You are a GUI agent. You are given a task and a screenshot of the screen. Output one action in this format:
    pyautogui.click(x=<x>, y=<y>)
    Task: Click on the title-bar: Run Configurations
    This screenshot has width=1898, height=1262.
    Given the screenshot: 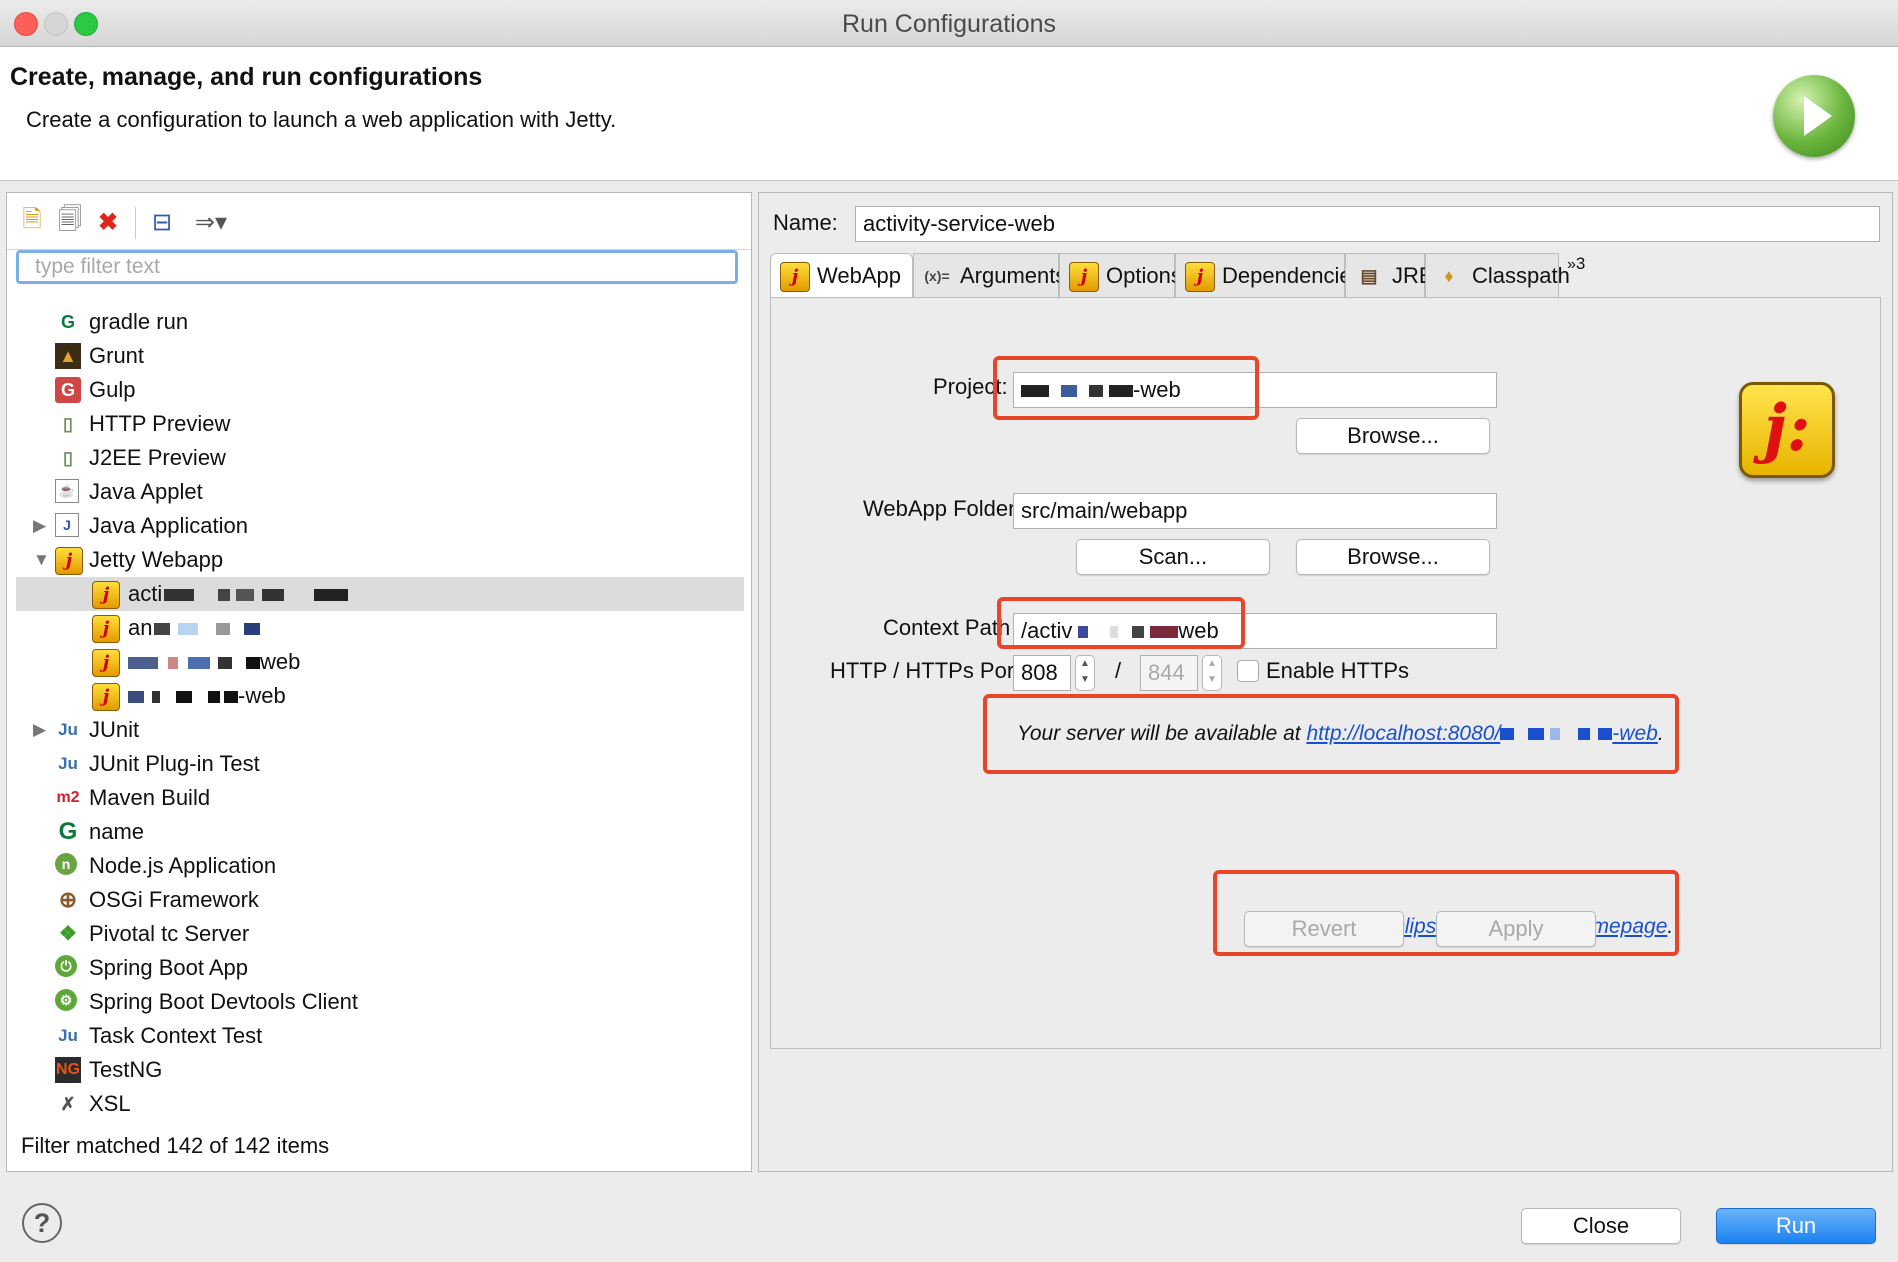 What is the action you would take?
    pyautogui.click(x=949, y=23)
    